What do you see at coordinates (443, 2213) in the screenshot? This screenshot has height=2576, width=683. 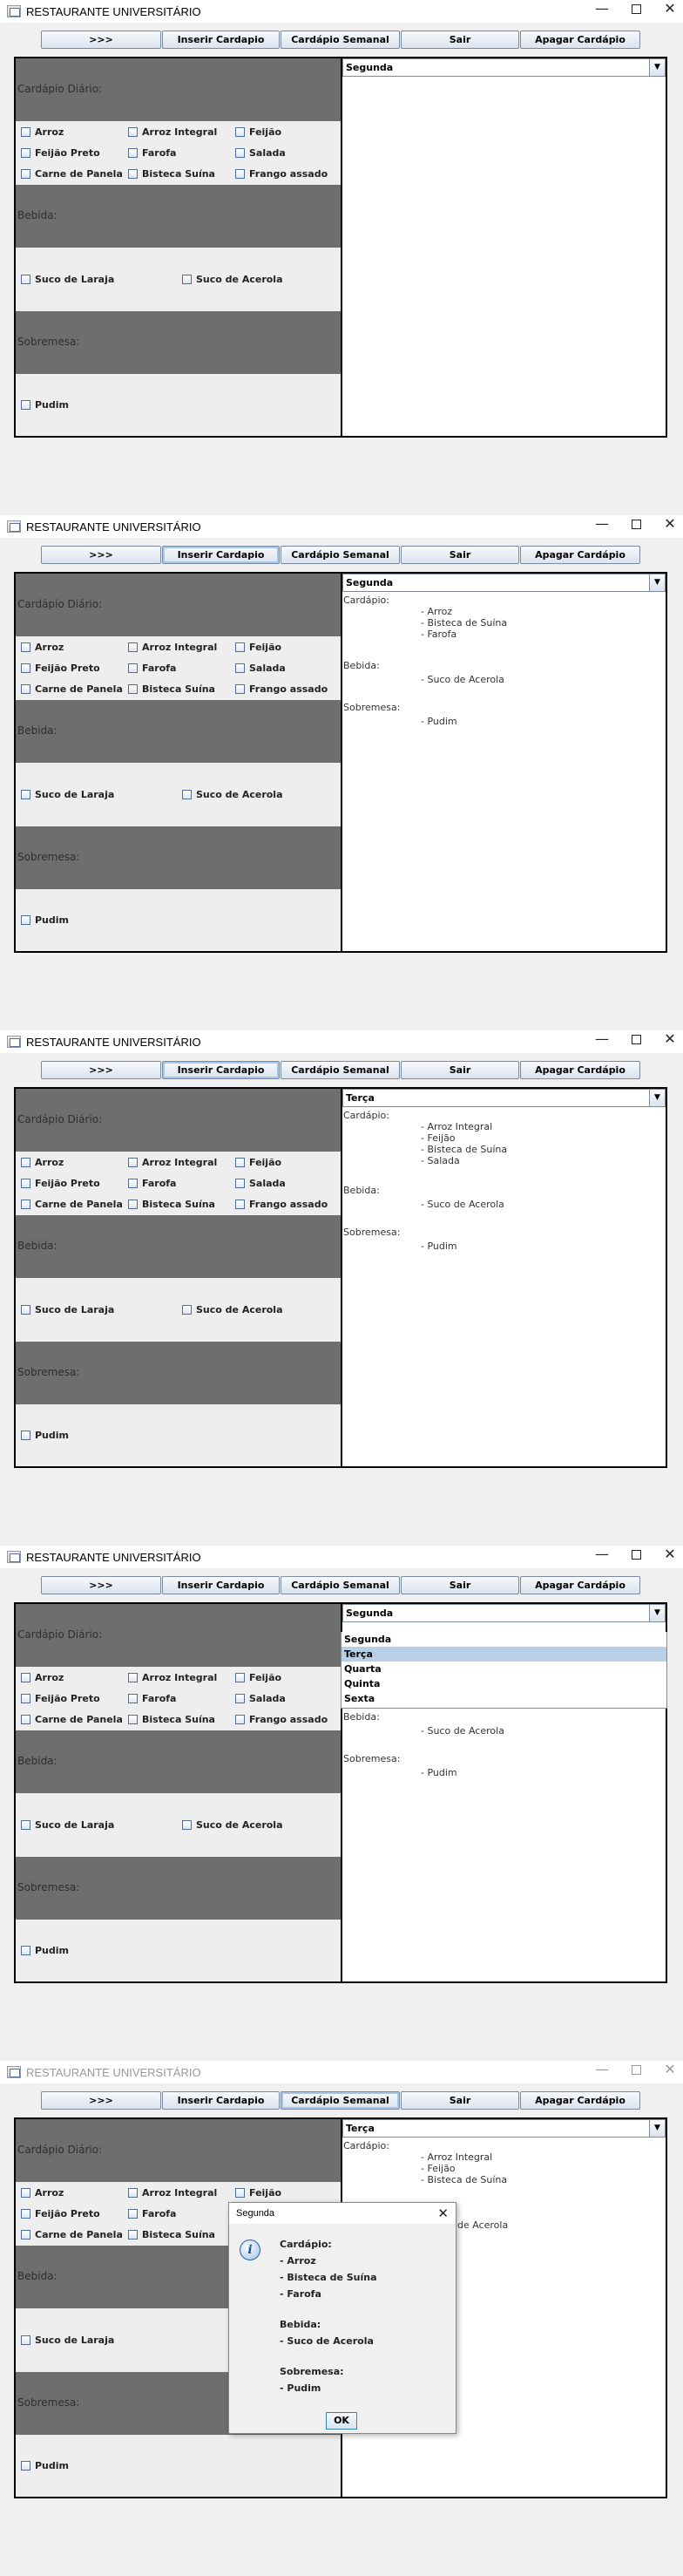 I see `dialog-close-icon: ✕` at bounding box center [443, 2213].